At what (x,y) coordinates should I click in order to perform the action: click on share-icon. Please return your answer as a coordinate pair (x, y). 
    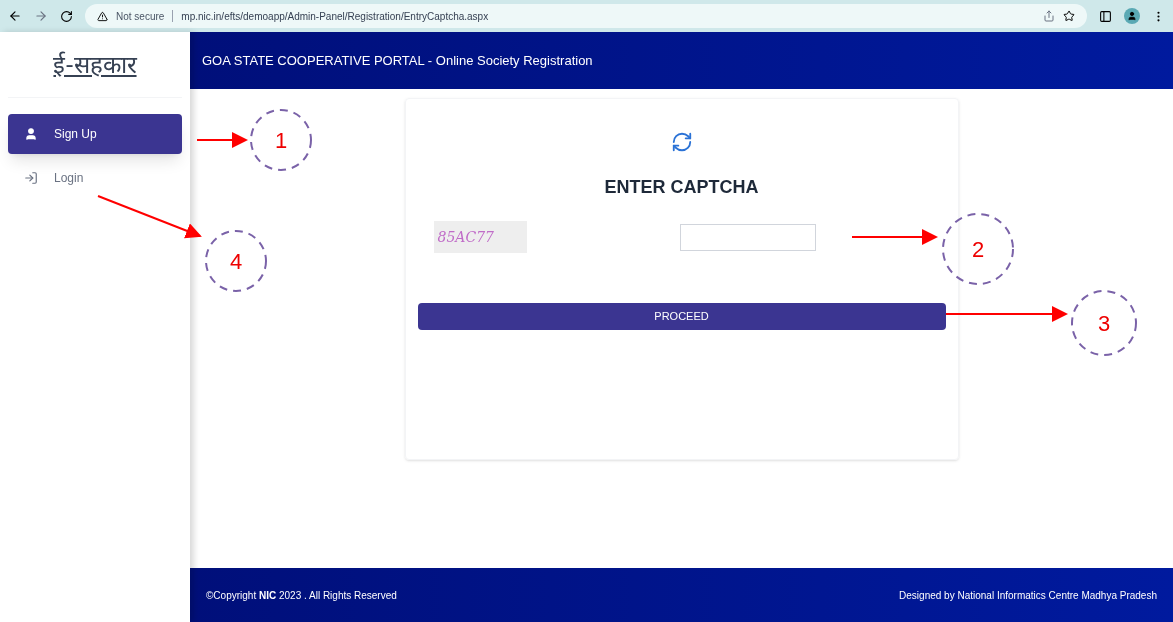
    Looking at the image, I should click on (1049, 16).